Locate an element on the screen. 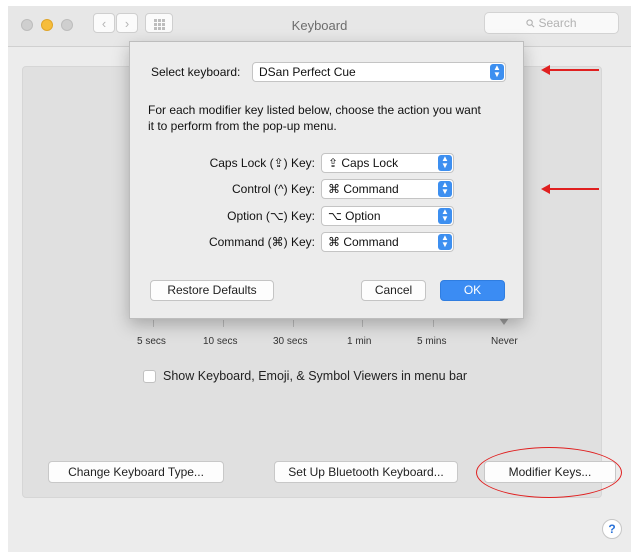  red-arrow-annotation-middle is located at coordinates (570, 189).